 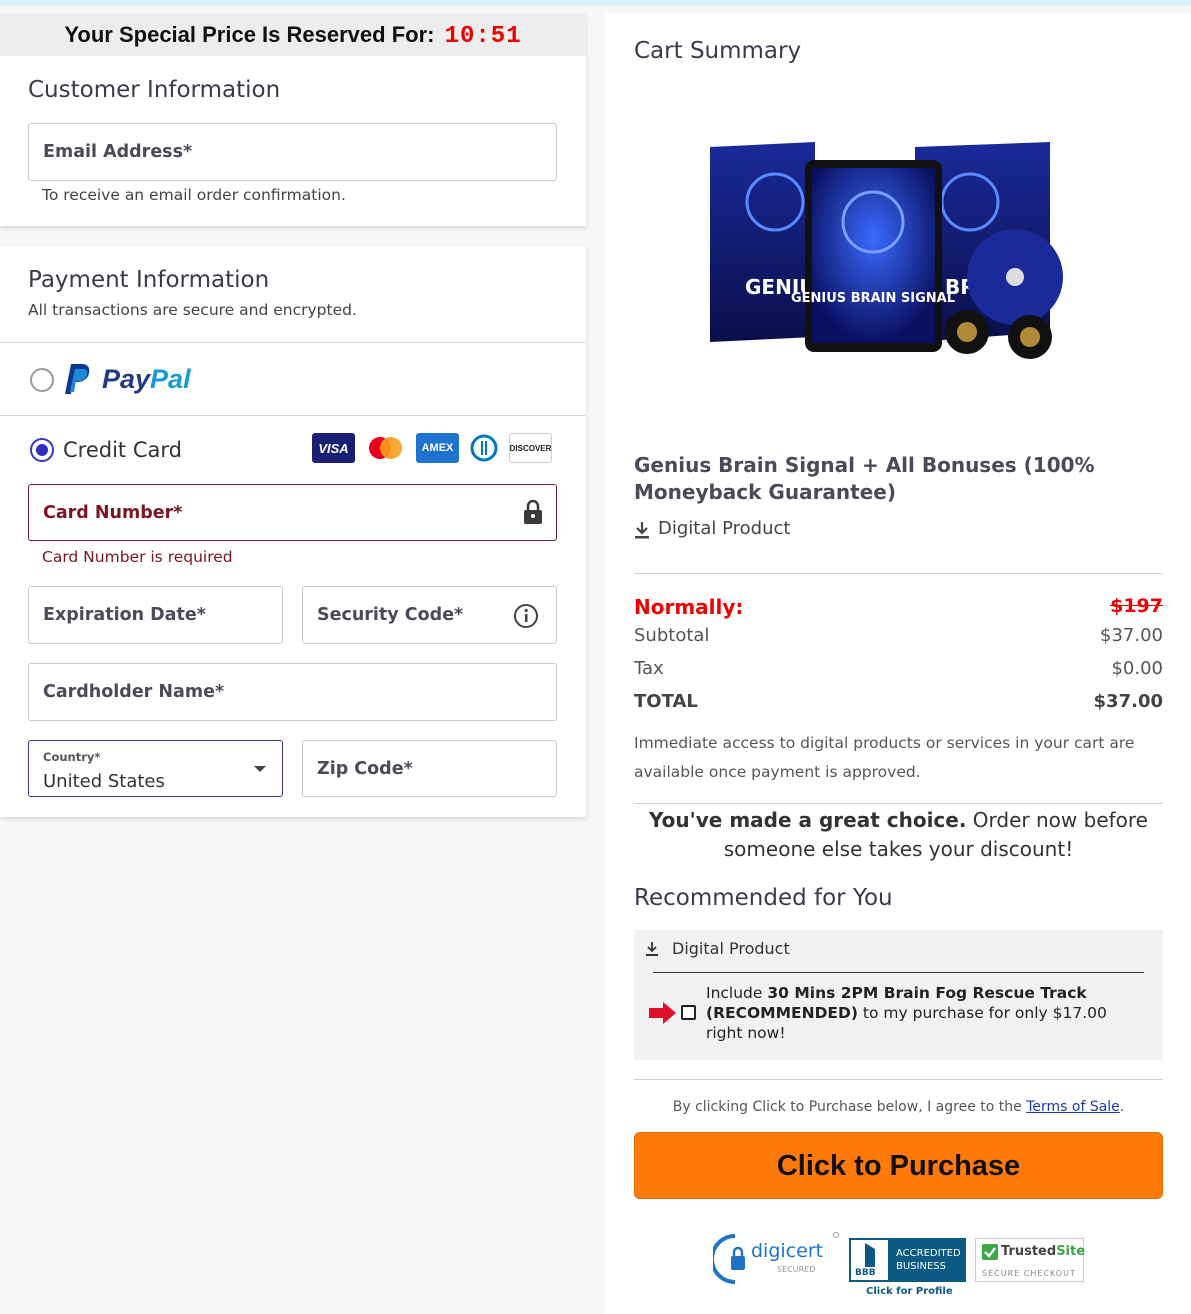 What do you see at coordinates (898, 849) in the screenshot?
I see `great-choice-text-2: someone else takes your discount!` at bounding box center [898, 849].